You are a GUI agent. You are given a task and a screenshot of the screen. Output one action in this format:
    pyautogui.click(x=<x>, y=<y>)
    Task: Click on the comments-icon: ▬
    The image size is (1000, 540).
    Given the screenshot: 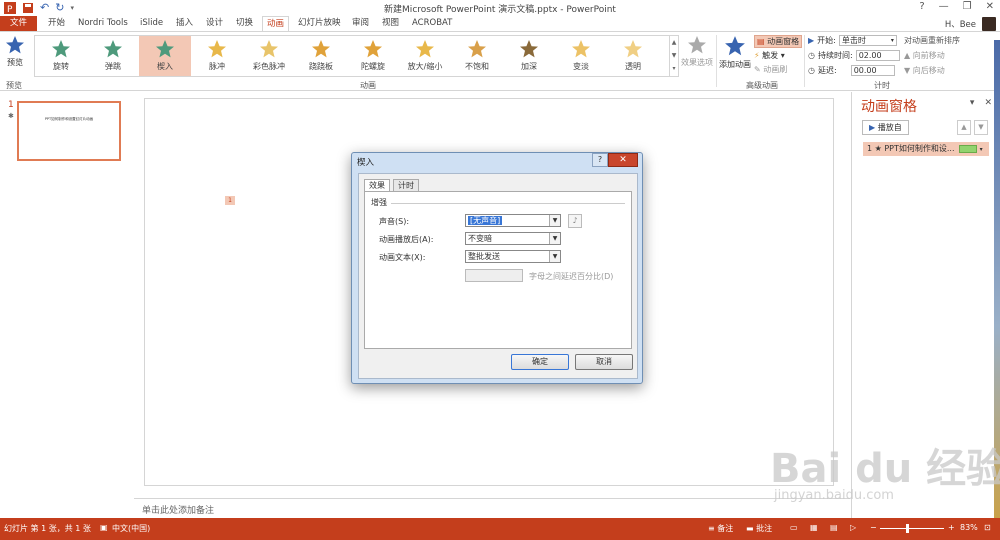 What is the action you would take?
    pyautogui.click(x=750, y=528)
    